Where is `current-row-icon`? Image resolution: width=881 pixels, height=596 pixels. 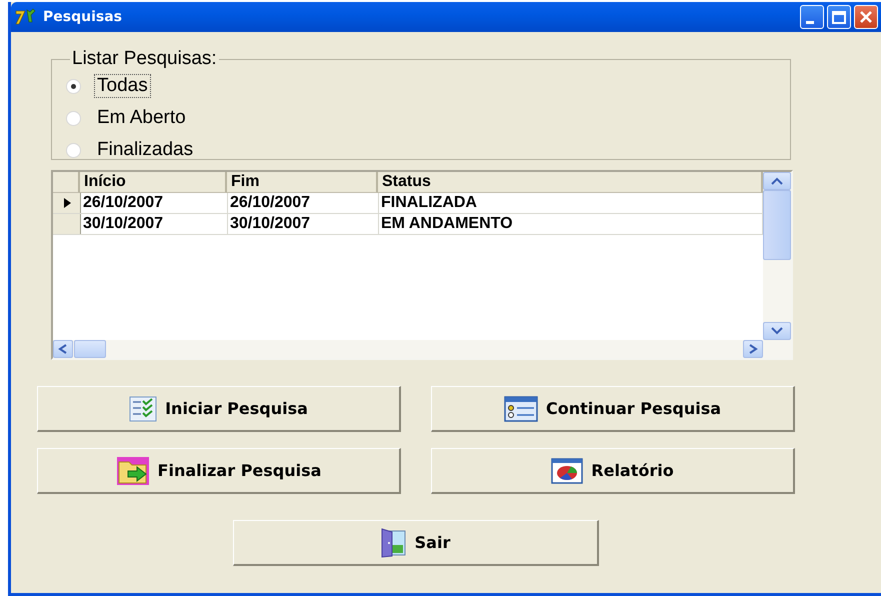 current-row-icon is located at coordinates (67, 203).